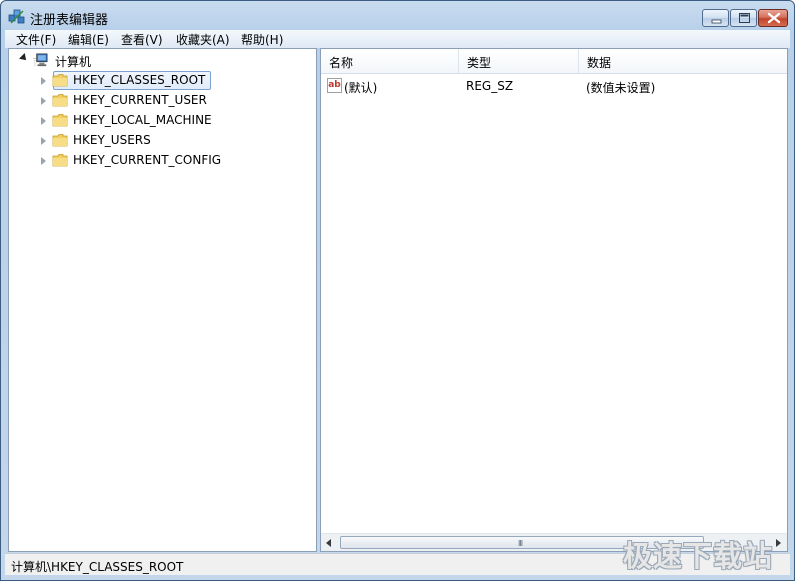 The image size is (795, 581). I want to click on column-header-name: 名称, so click(390, 61).